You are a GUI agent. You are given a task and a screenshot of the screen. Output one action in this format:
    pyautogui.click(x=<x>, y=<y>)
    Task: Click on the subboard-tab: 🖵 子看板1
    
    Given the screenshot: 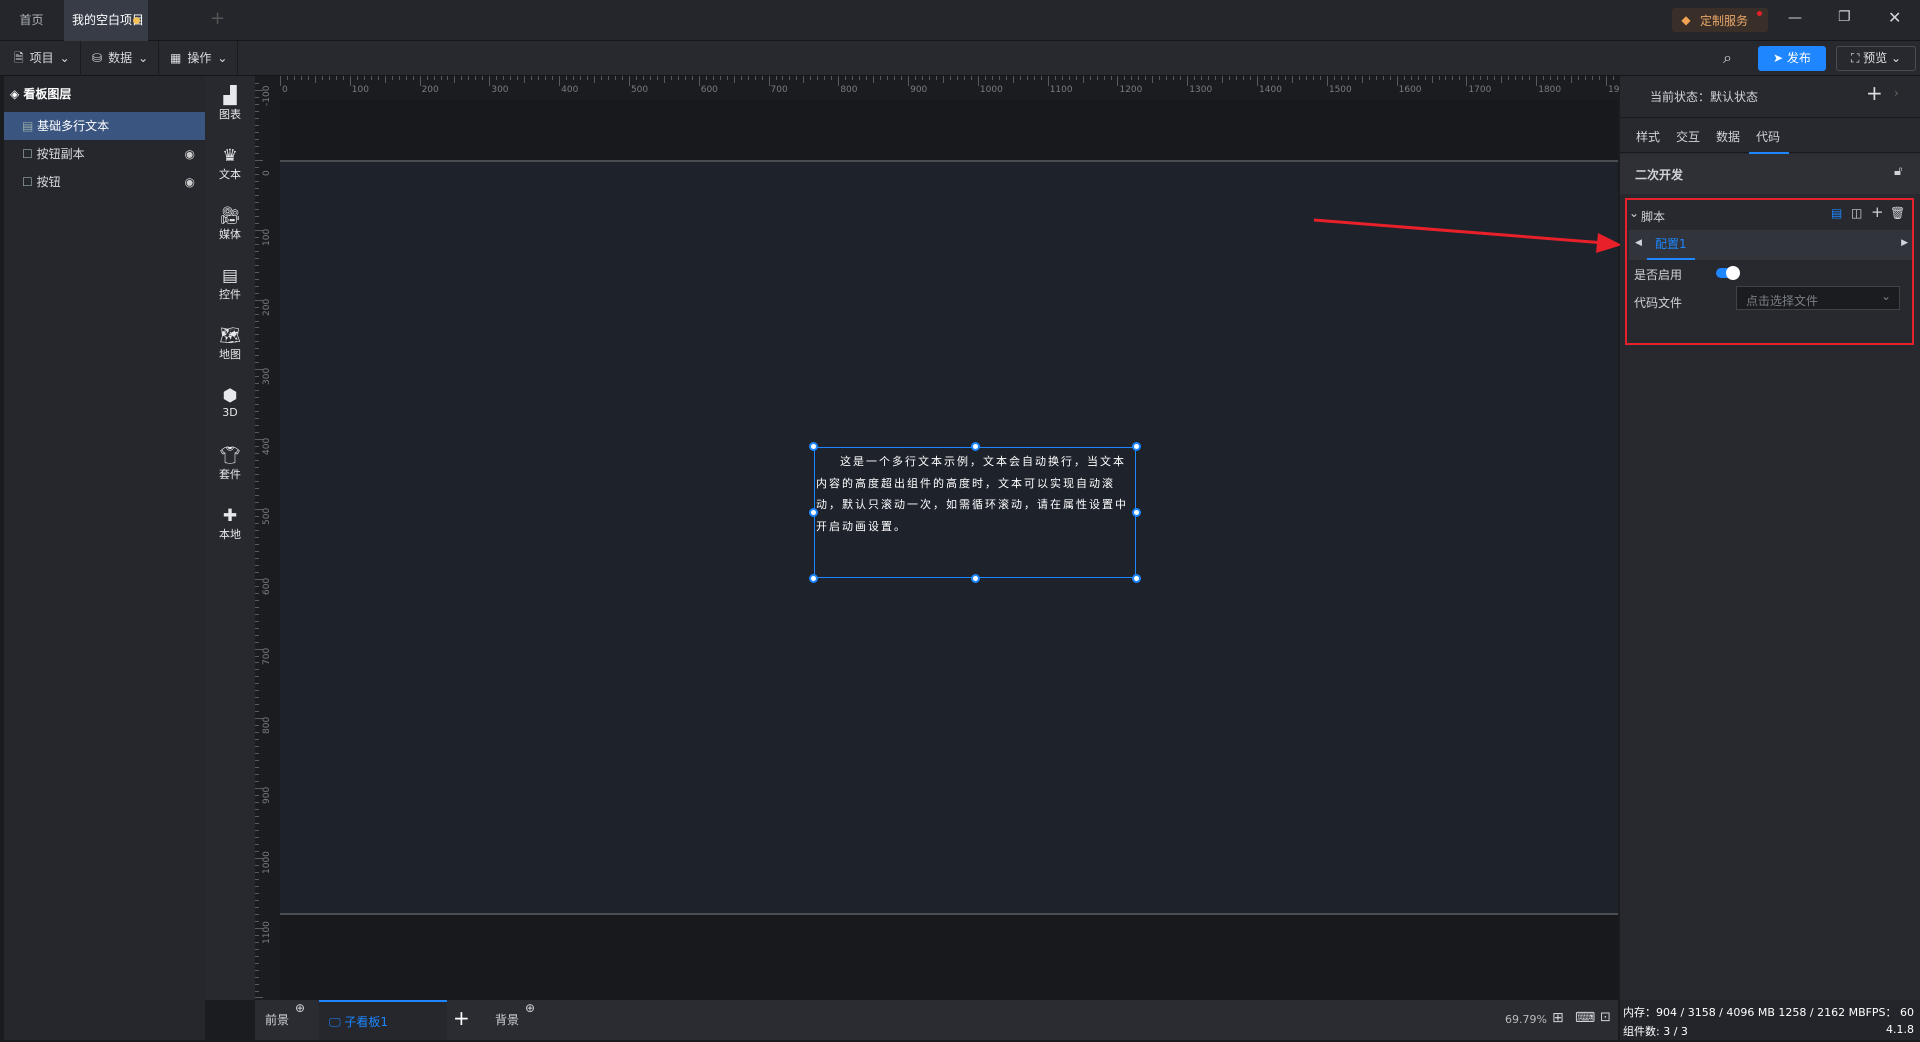 What is the action you would take?
    pyautogui.click(x=383, y=1020)
    